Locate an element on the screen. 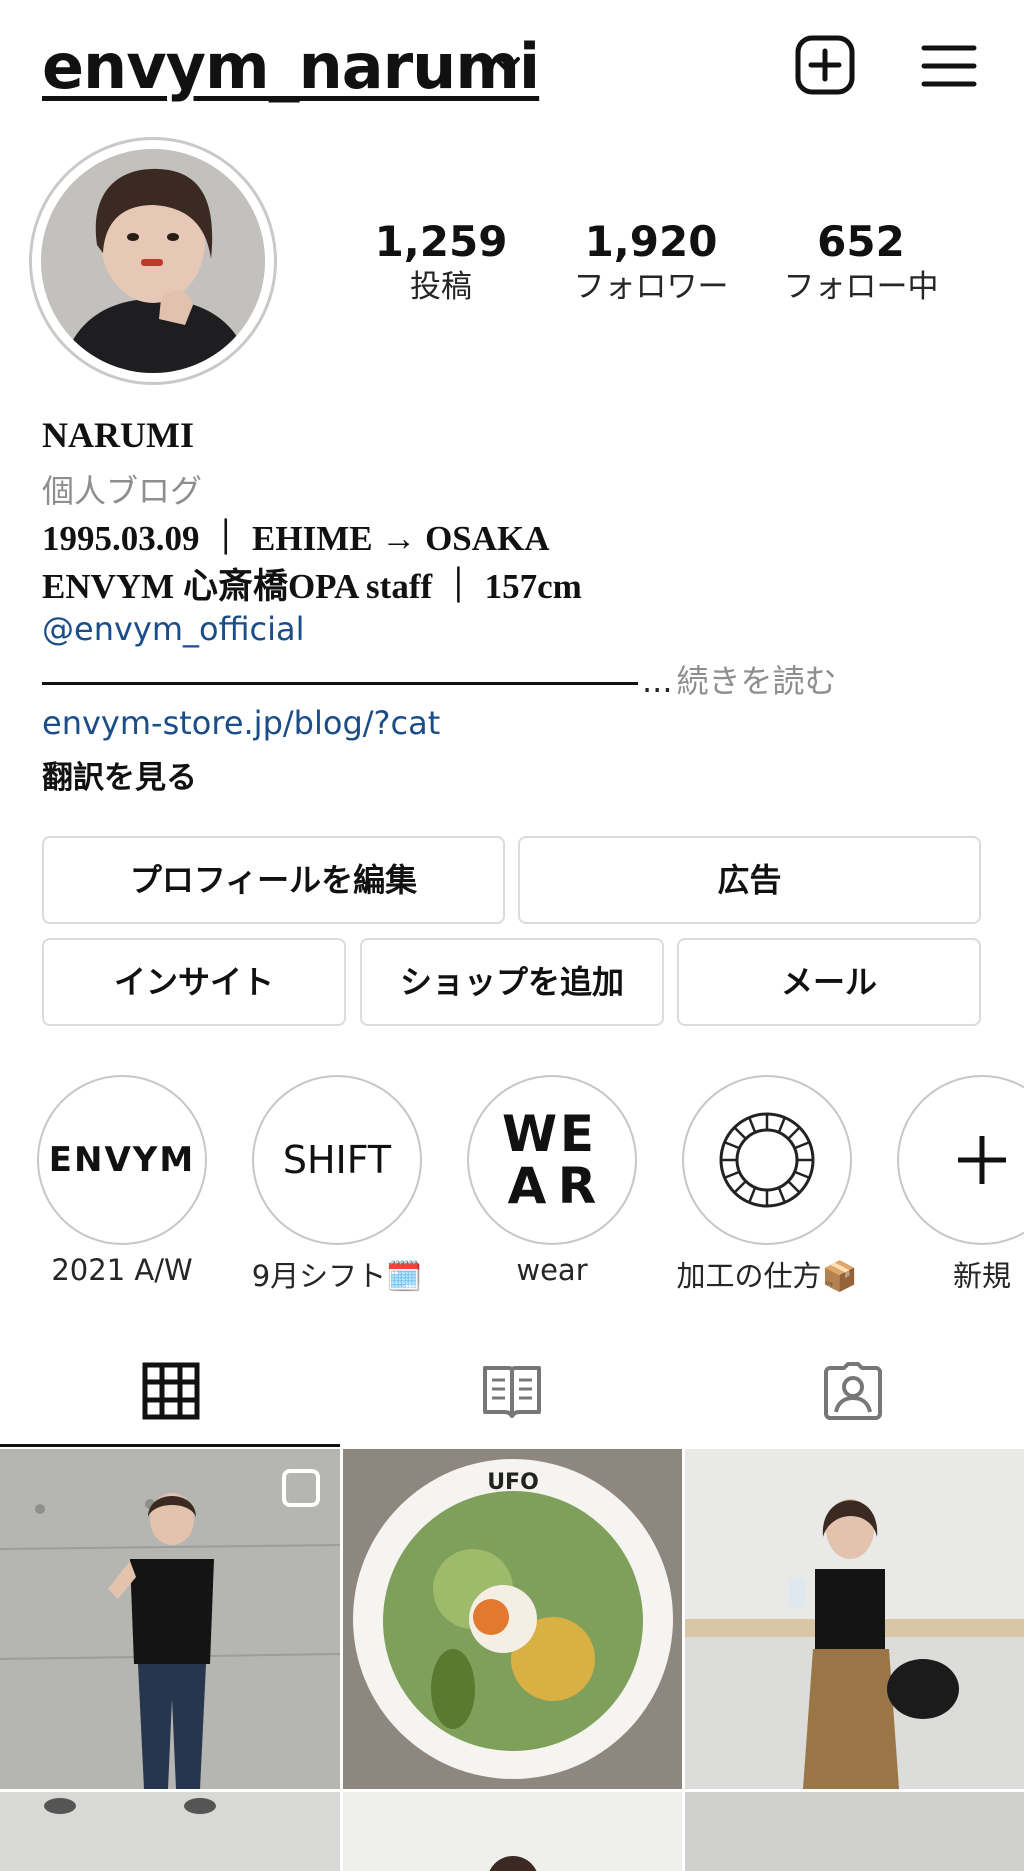 This screenshot has height=1871, width=1024. wear-letter: A is located at coordinates (527, 1186).